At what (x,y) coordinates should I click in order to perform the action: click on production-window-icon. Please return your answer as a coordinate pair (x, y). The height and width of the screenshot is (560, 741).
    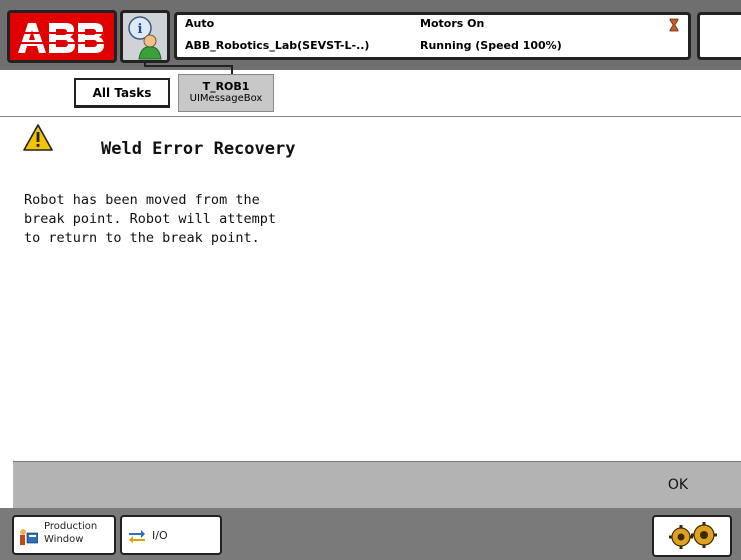
    Looking at the image, I should click on (29, 537).